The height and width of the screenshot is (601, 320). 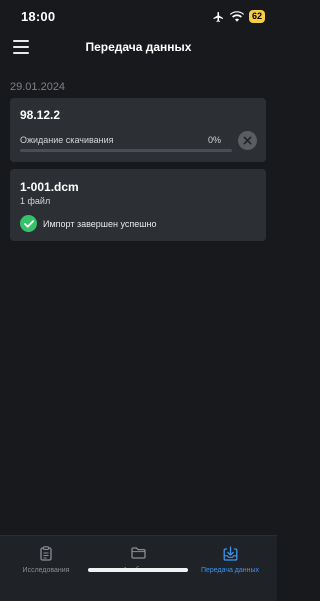 What do you see at coordinates (138, 17) in the screenshot?
I see `status-bar: 18:00 62` at bounding box center [138, 17].